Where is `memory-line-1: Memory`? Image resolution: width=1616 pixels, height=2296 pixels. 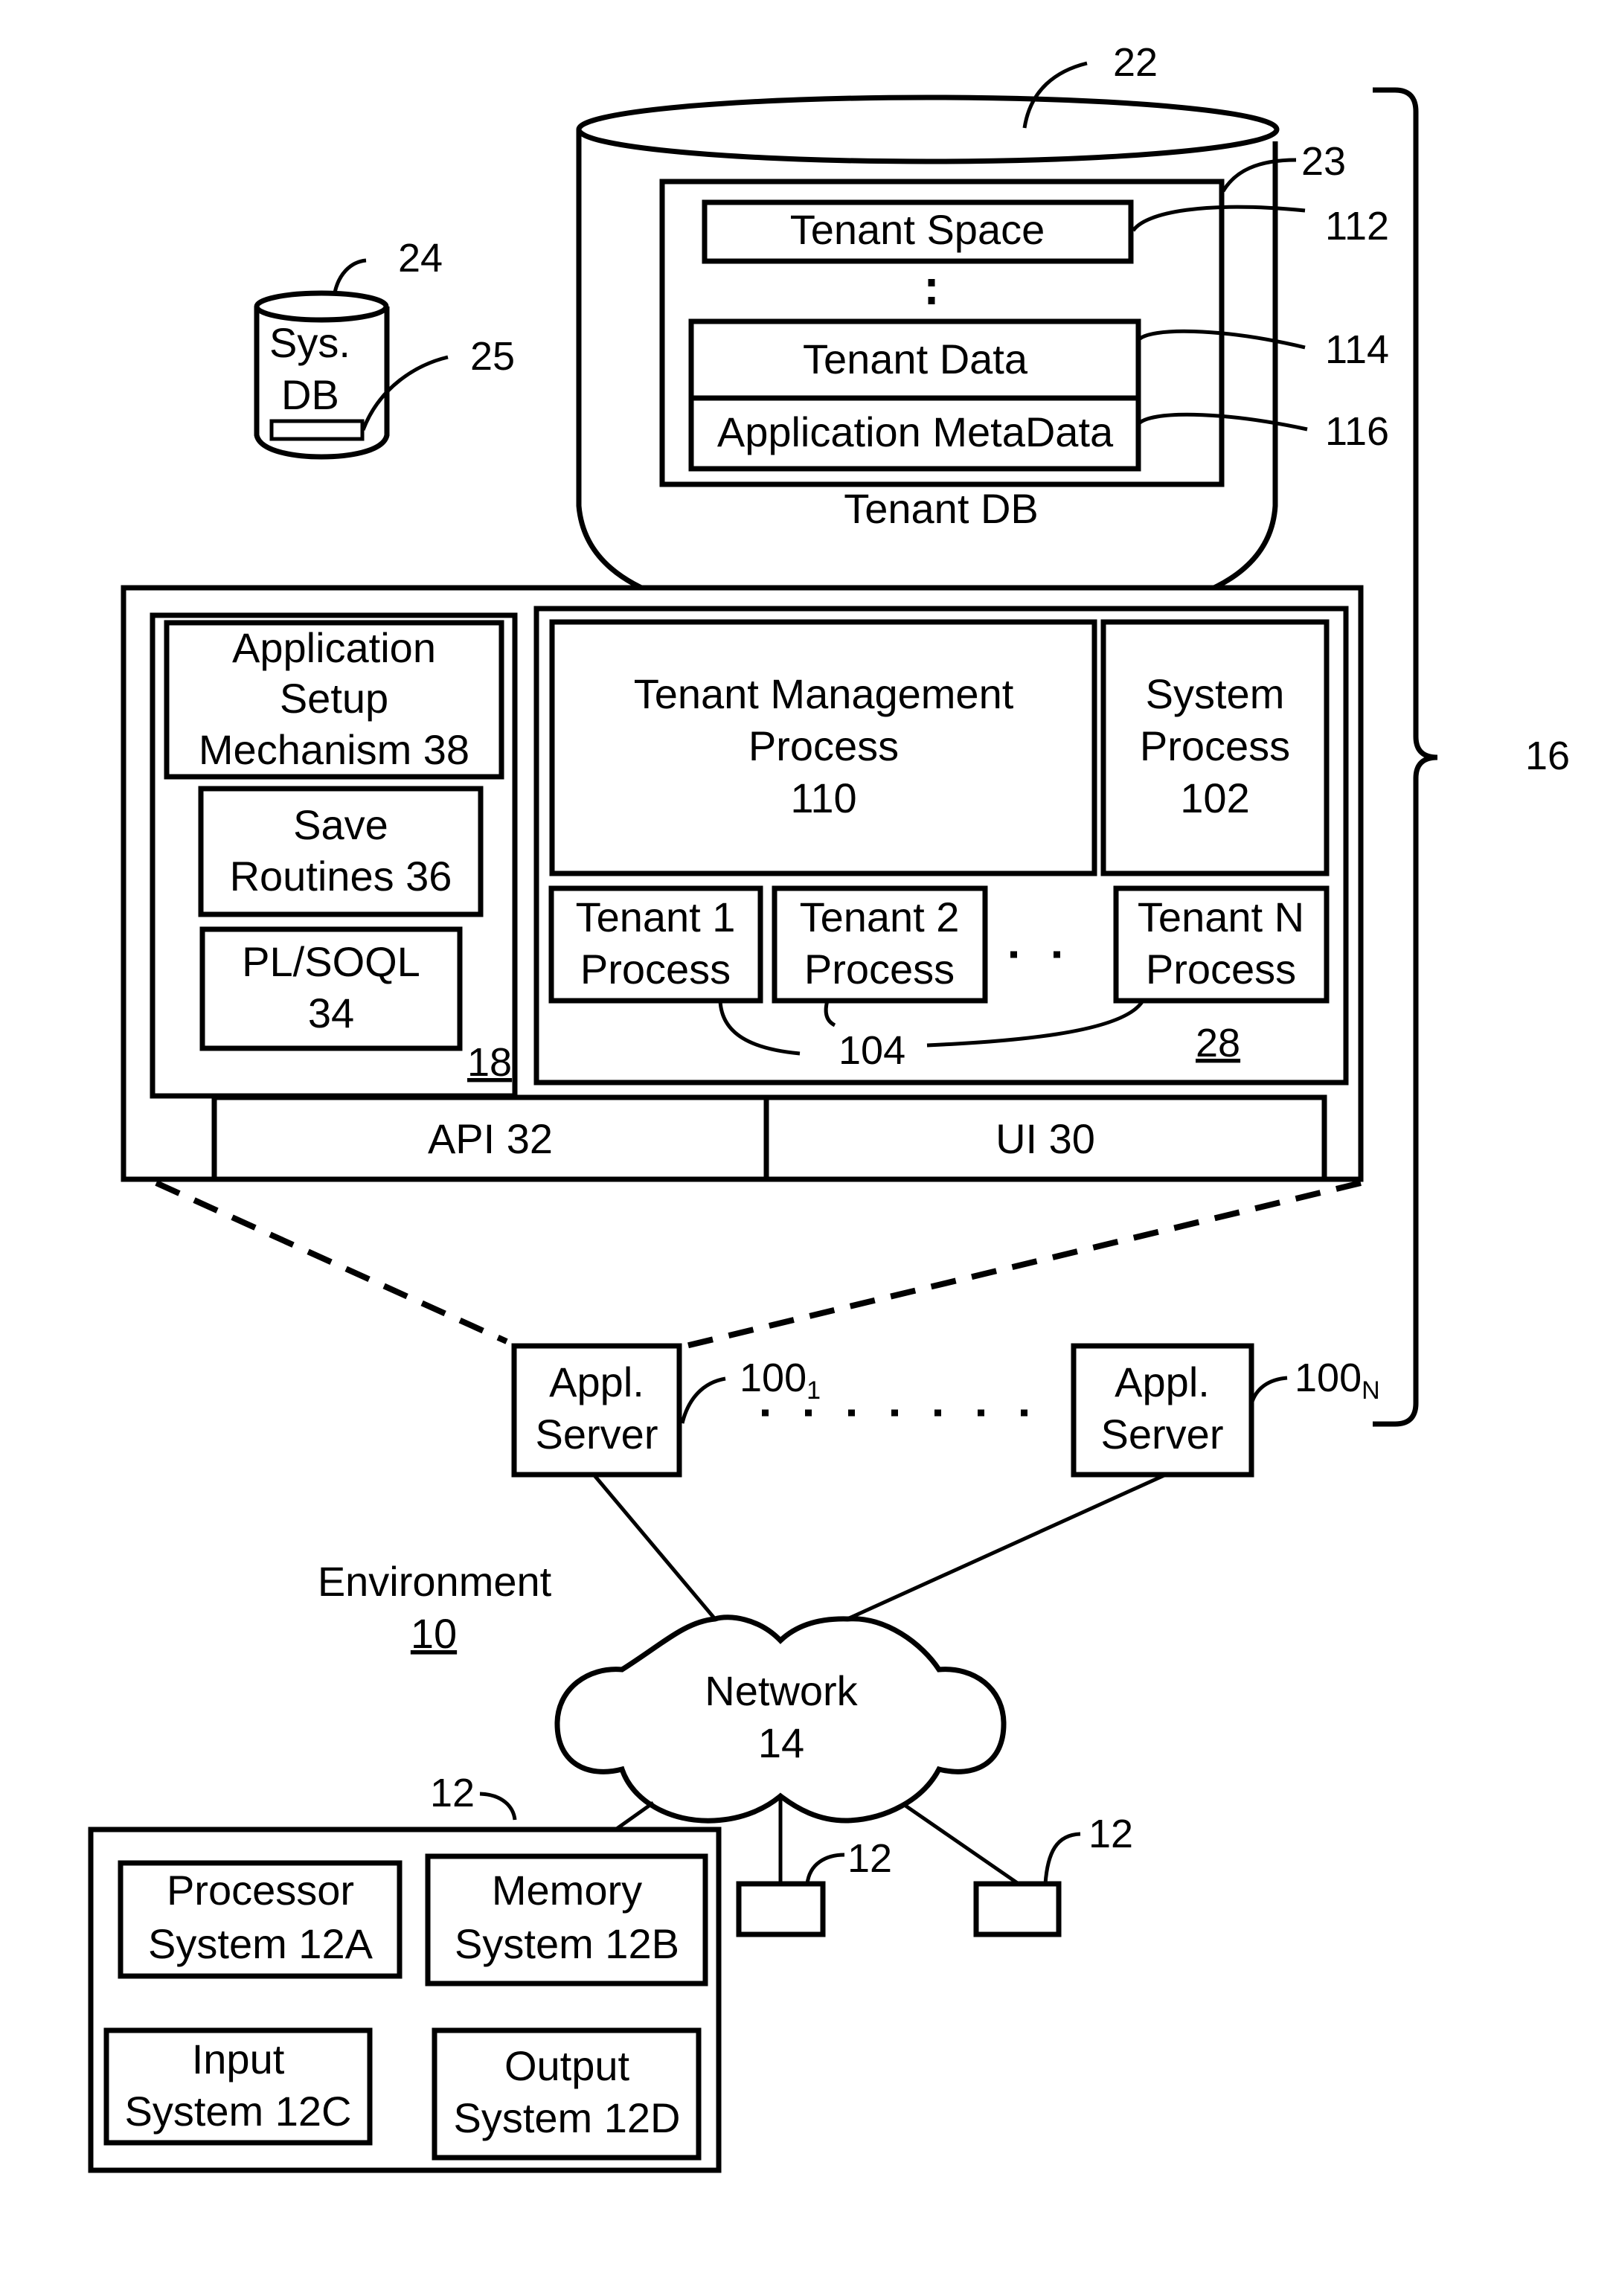 memory-line-1: Memory is located at coordinates (567, 1890).